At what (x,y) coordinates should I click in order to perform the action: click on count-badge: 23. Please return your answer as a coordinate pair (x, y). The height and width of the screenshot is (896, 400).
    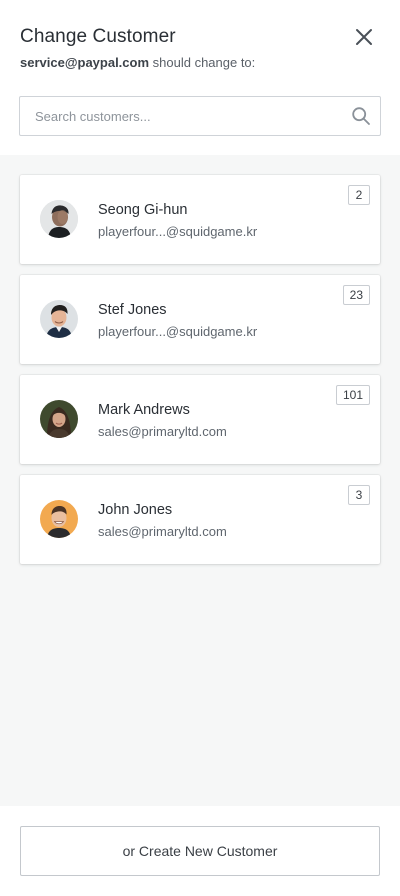
    Looking at the image, I should click on (356, 295).